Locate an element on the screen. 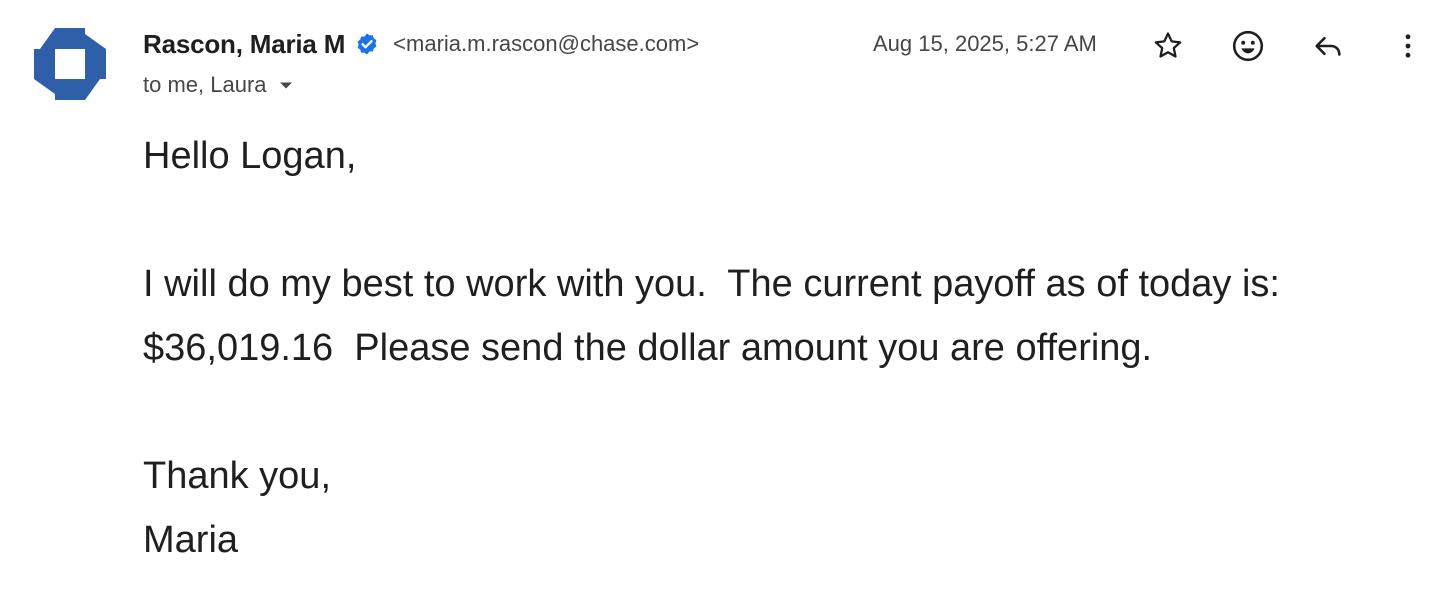 The width and height of the screenshot is (1448, 606). emoji-reaction-icon is located at coordinates (1248, 46).